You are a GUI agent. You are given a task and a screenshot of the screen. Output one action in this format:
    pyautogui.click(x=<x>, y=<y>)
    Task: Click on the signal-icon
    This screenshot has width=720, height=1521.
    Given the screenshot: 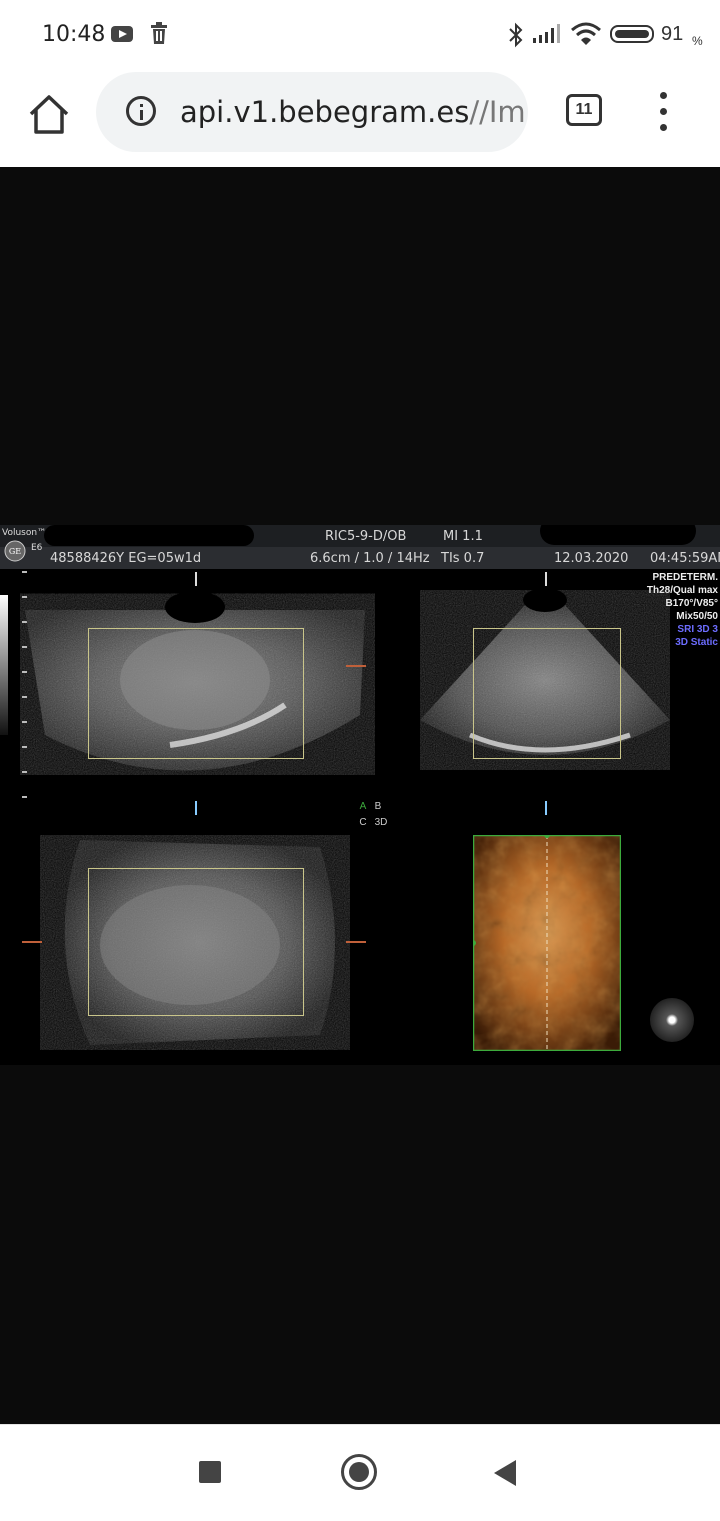 What is the action you would take?
    pyautogui.click(x=546, y=33)
    